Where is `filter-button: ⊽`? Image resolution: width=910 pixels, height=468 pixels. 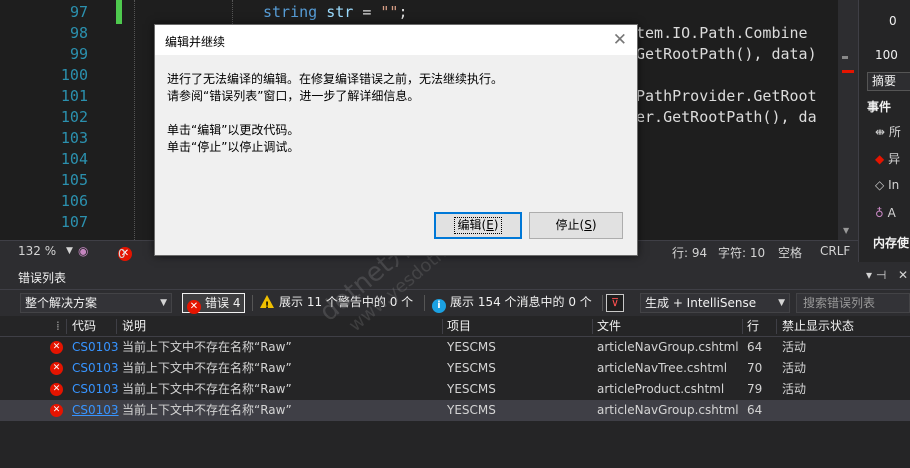 filter-button: ⊽ is located at coordinates (615, 303).